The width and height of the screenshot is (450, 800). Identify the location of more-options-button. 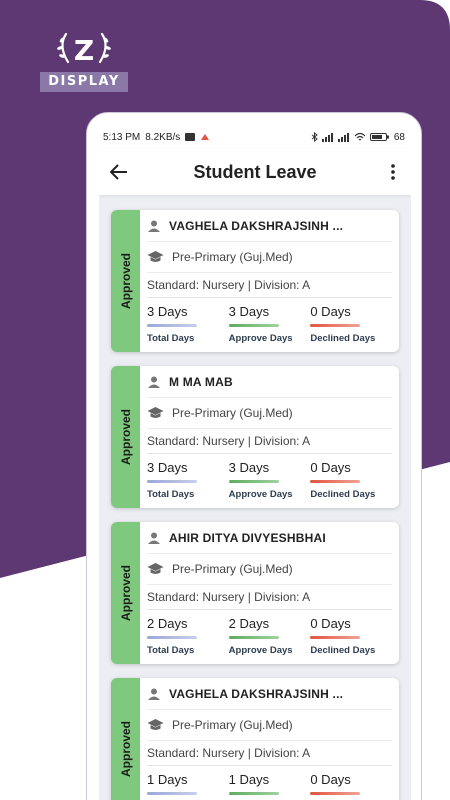
(393, 172).